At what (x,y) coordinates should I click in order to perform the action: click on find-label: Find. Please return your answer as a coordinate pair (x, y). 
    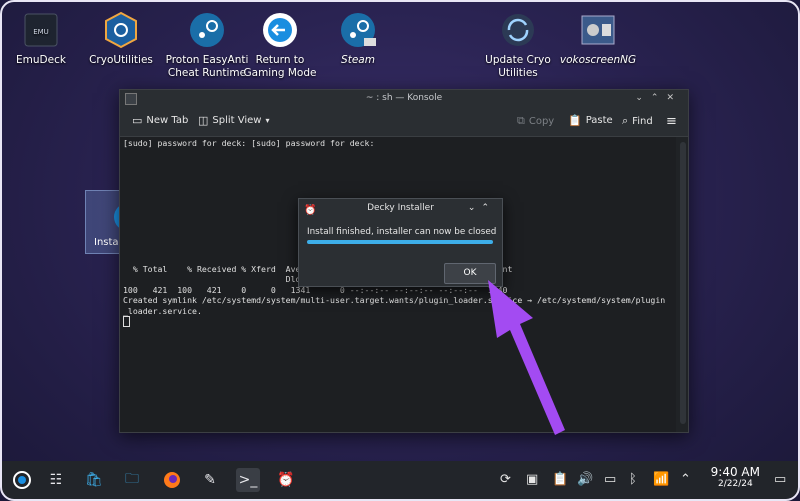
    Looking at the image, I should click on (642, 121).